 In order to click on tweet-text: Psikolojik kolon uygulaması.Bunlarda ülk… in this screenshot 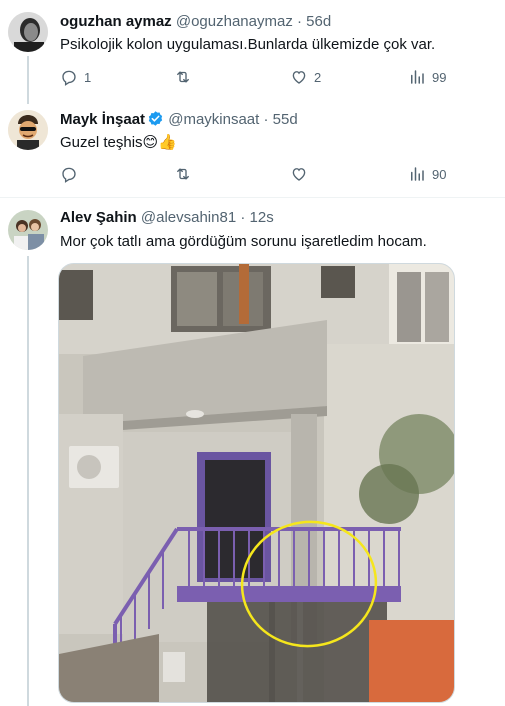, I will do `click(248, 44)`.